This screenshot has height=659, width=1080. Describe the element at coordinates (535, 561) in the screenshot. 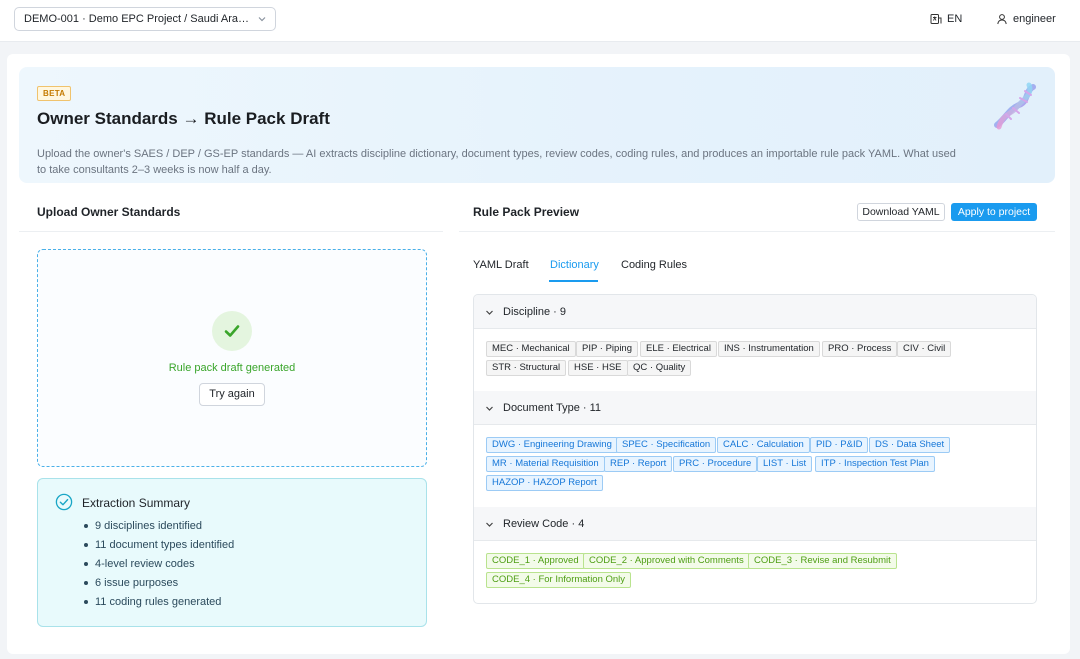

I see `tag: CODE_1 · Approved` at that location.